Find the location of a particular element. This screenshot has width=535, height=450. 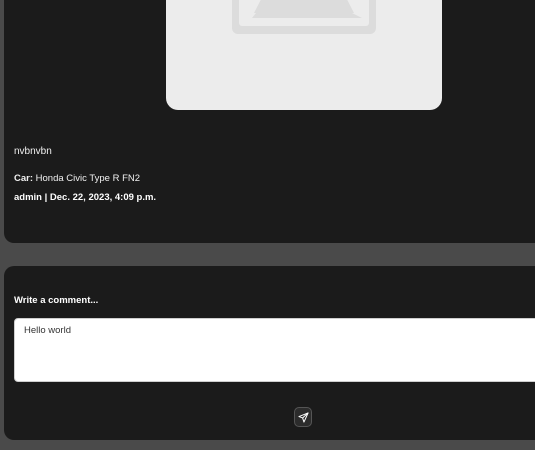

post-title: nvbnvbn is located at coordinates (33, 151).